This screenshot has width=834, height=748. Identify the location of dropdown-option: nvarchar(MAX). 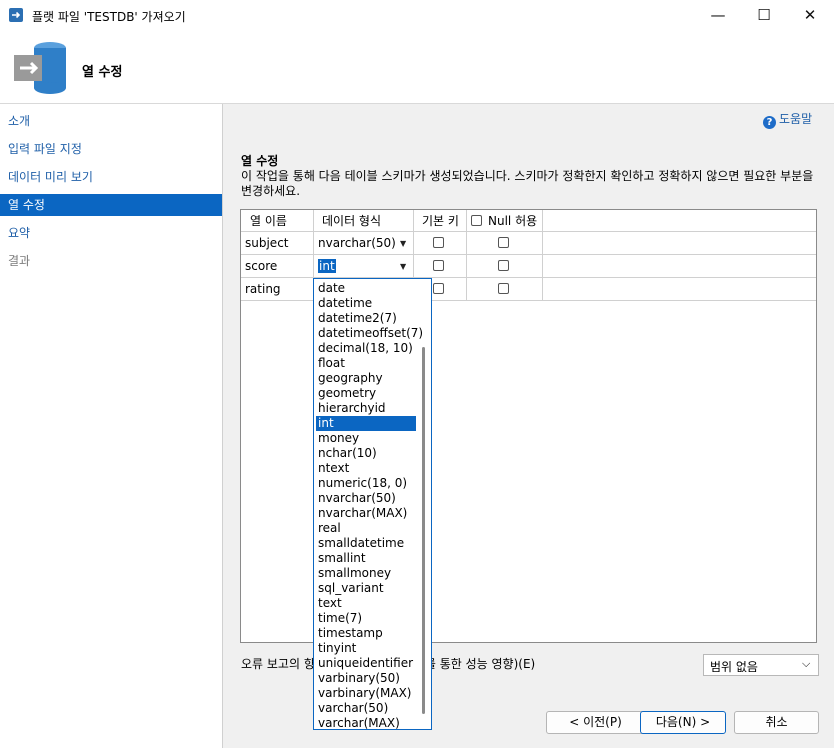
(366, 513).